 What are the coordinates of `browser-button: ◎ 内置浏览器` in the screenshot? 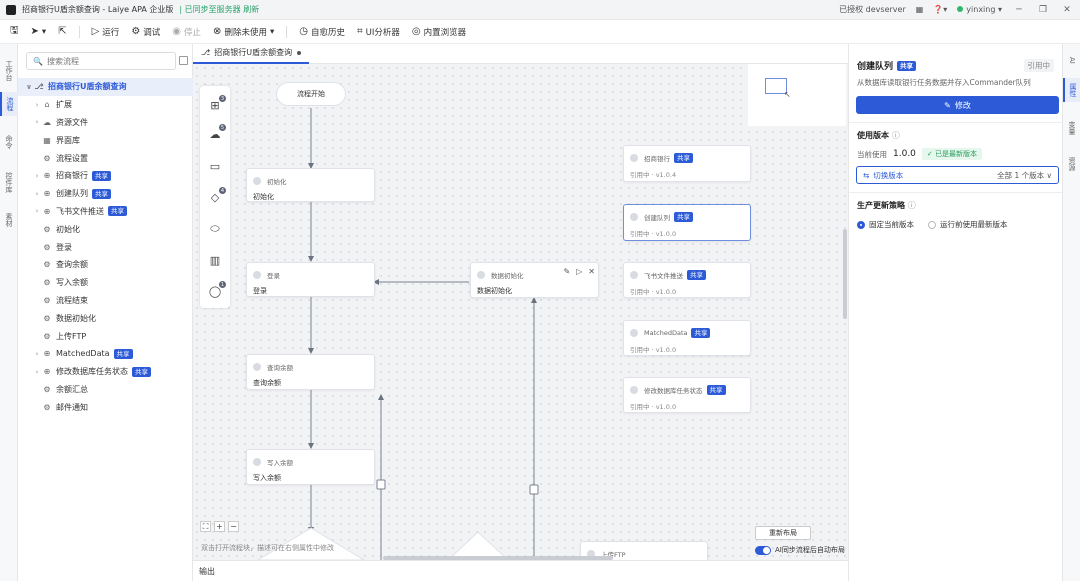 It's located at (439, 32).